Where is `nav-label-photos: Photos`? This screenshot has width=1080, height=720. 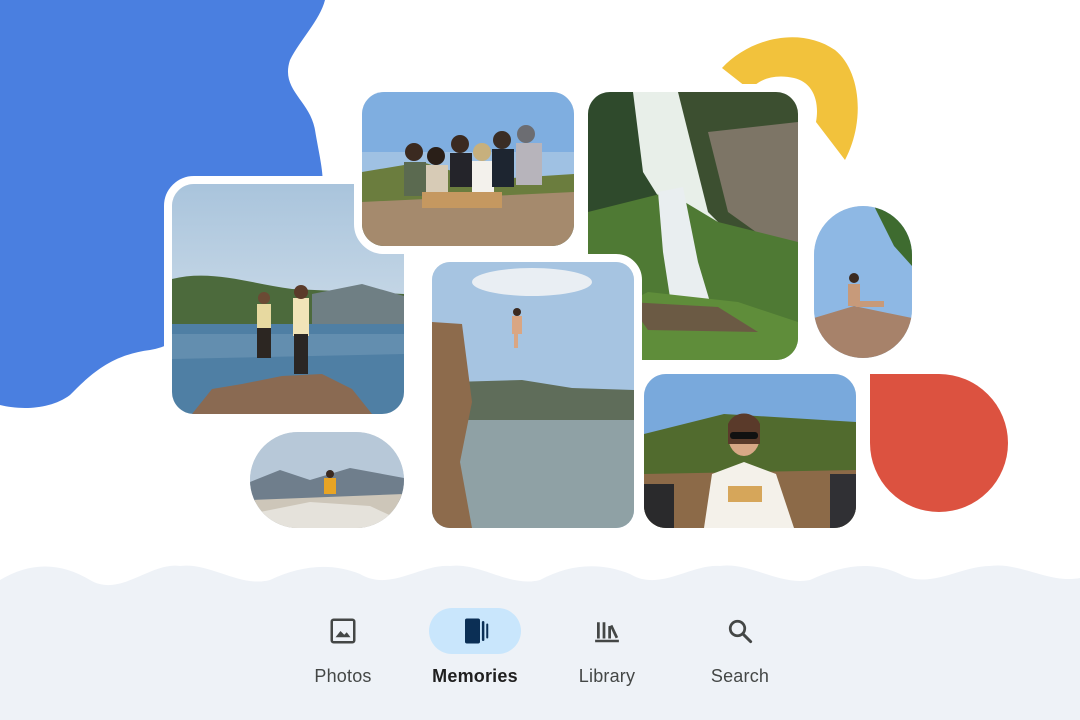 nav-label-photos: Photos is located at coordinates (343, 676).